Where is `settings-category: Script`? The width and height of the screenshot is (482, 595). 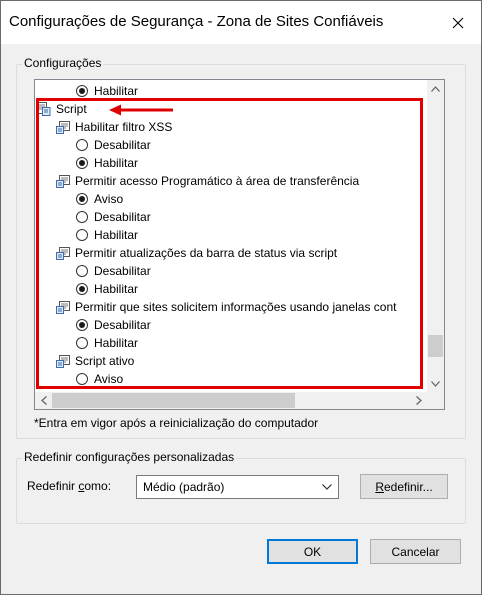 settings-category: Script is located at coordinates (62, 109).